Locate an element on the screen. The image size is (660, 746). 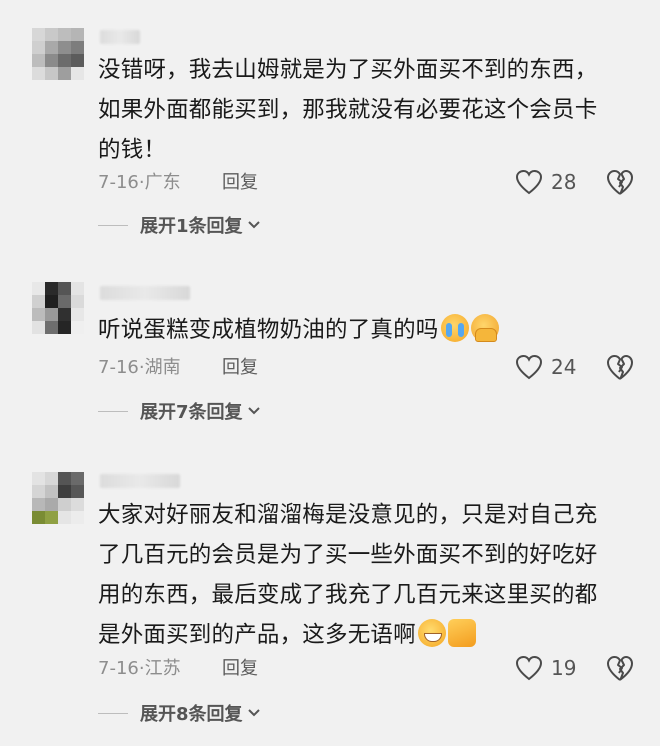
like-count: 19 is located at coordinates (564, 668).